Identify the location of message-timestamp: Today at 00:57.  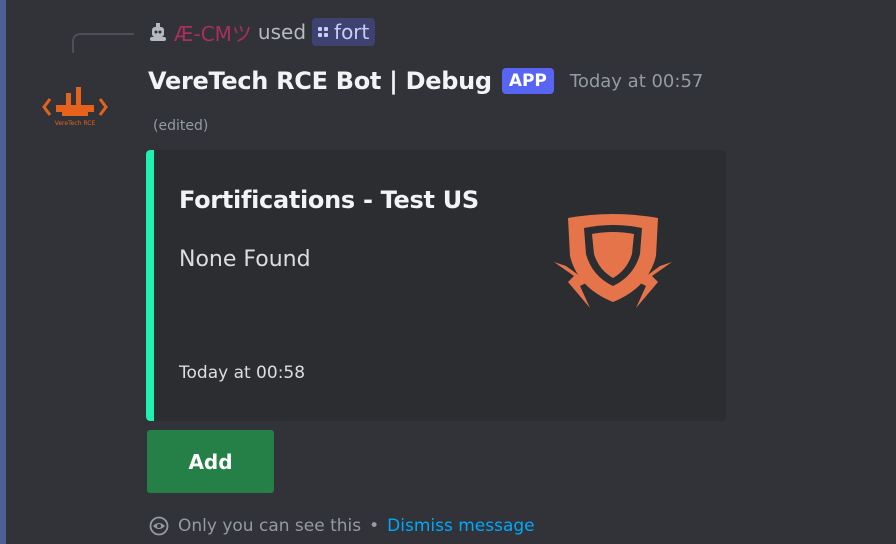
(636, 81).